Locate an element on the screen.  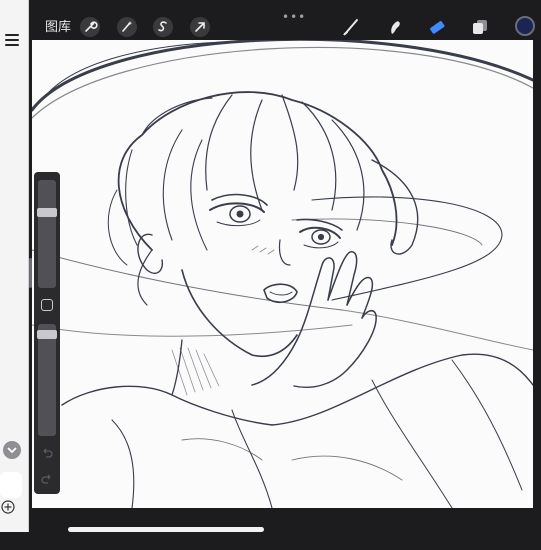
side-card is located at coordinates (11, 485).